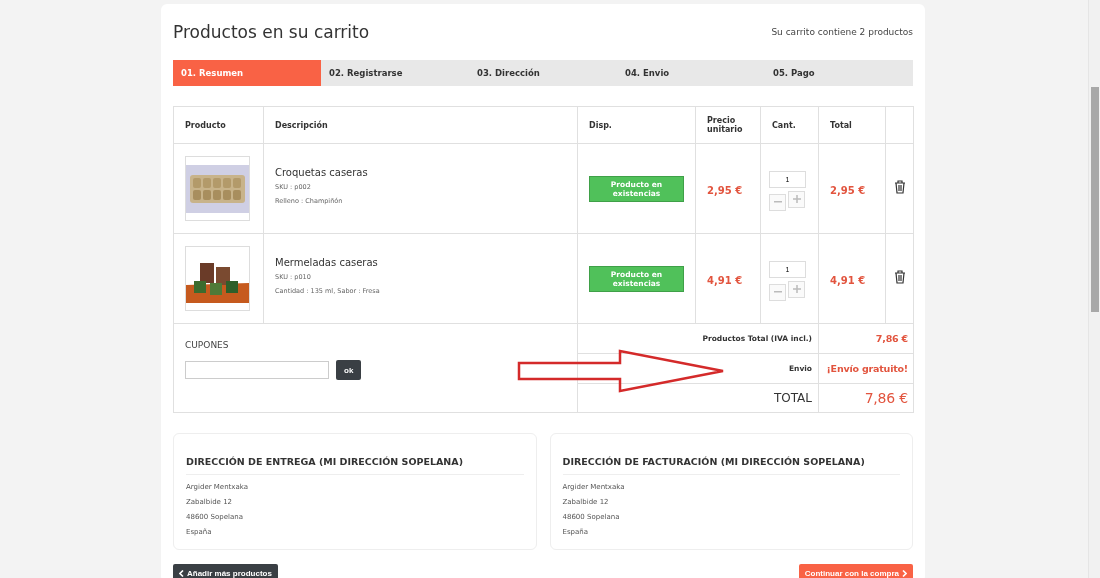 The height and width of the screenshot is (578, 1100). I want to click on column-header: Disp., so click(636, 125).